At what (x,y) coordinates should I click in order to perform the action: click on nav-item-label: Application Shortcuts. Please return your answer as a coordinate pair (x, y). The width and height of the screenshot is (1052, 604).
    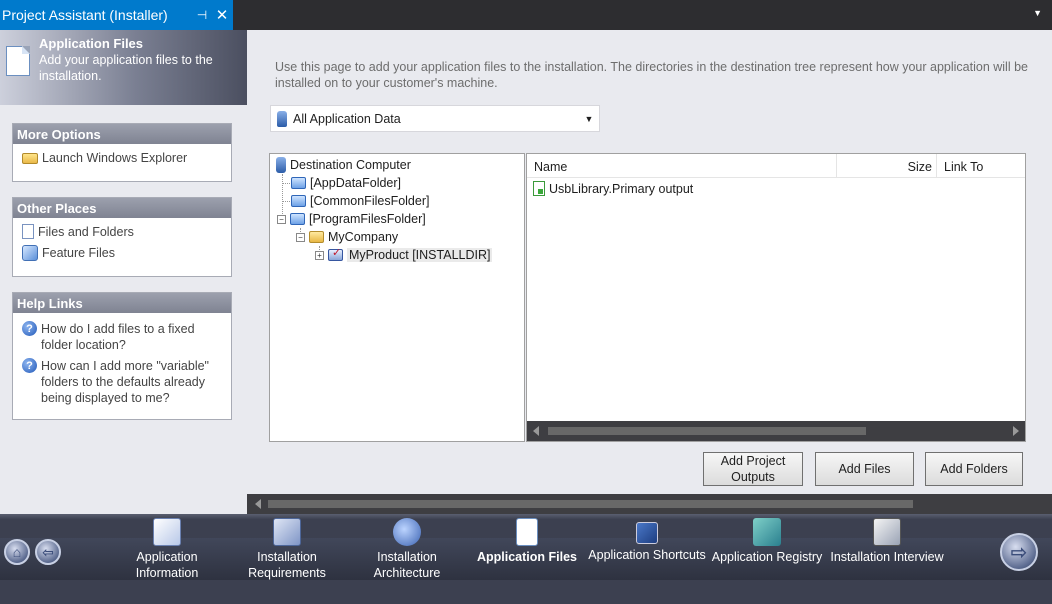
    Looking at the image, I should click on (647, 555).